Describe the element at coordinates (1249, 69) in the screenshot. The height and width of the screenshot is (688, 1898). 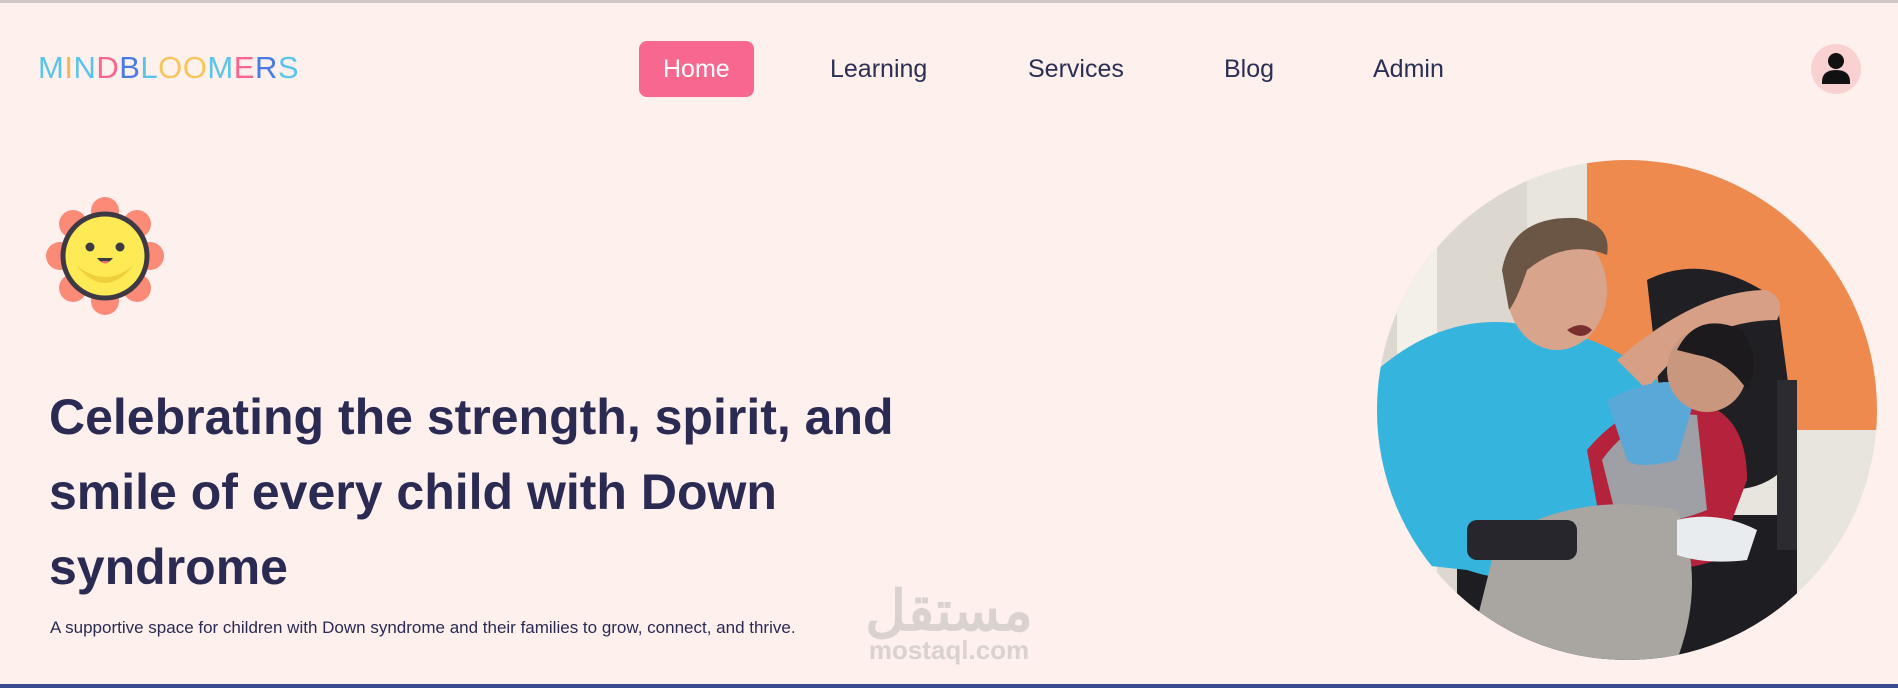
I see `nav-blog: Blog` at that location.